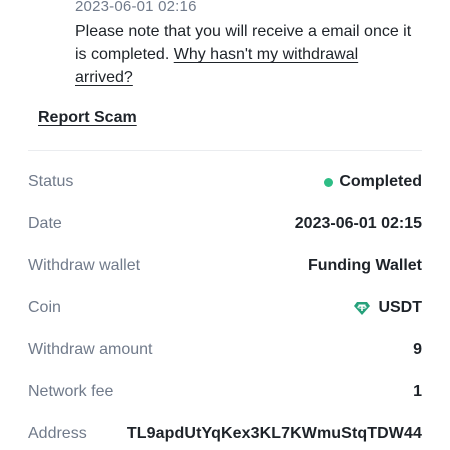 This screenshot has height=450, width=450. I want to click on date-label: Date, so click(45, 223).